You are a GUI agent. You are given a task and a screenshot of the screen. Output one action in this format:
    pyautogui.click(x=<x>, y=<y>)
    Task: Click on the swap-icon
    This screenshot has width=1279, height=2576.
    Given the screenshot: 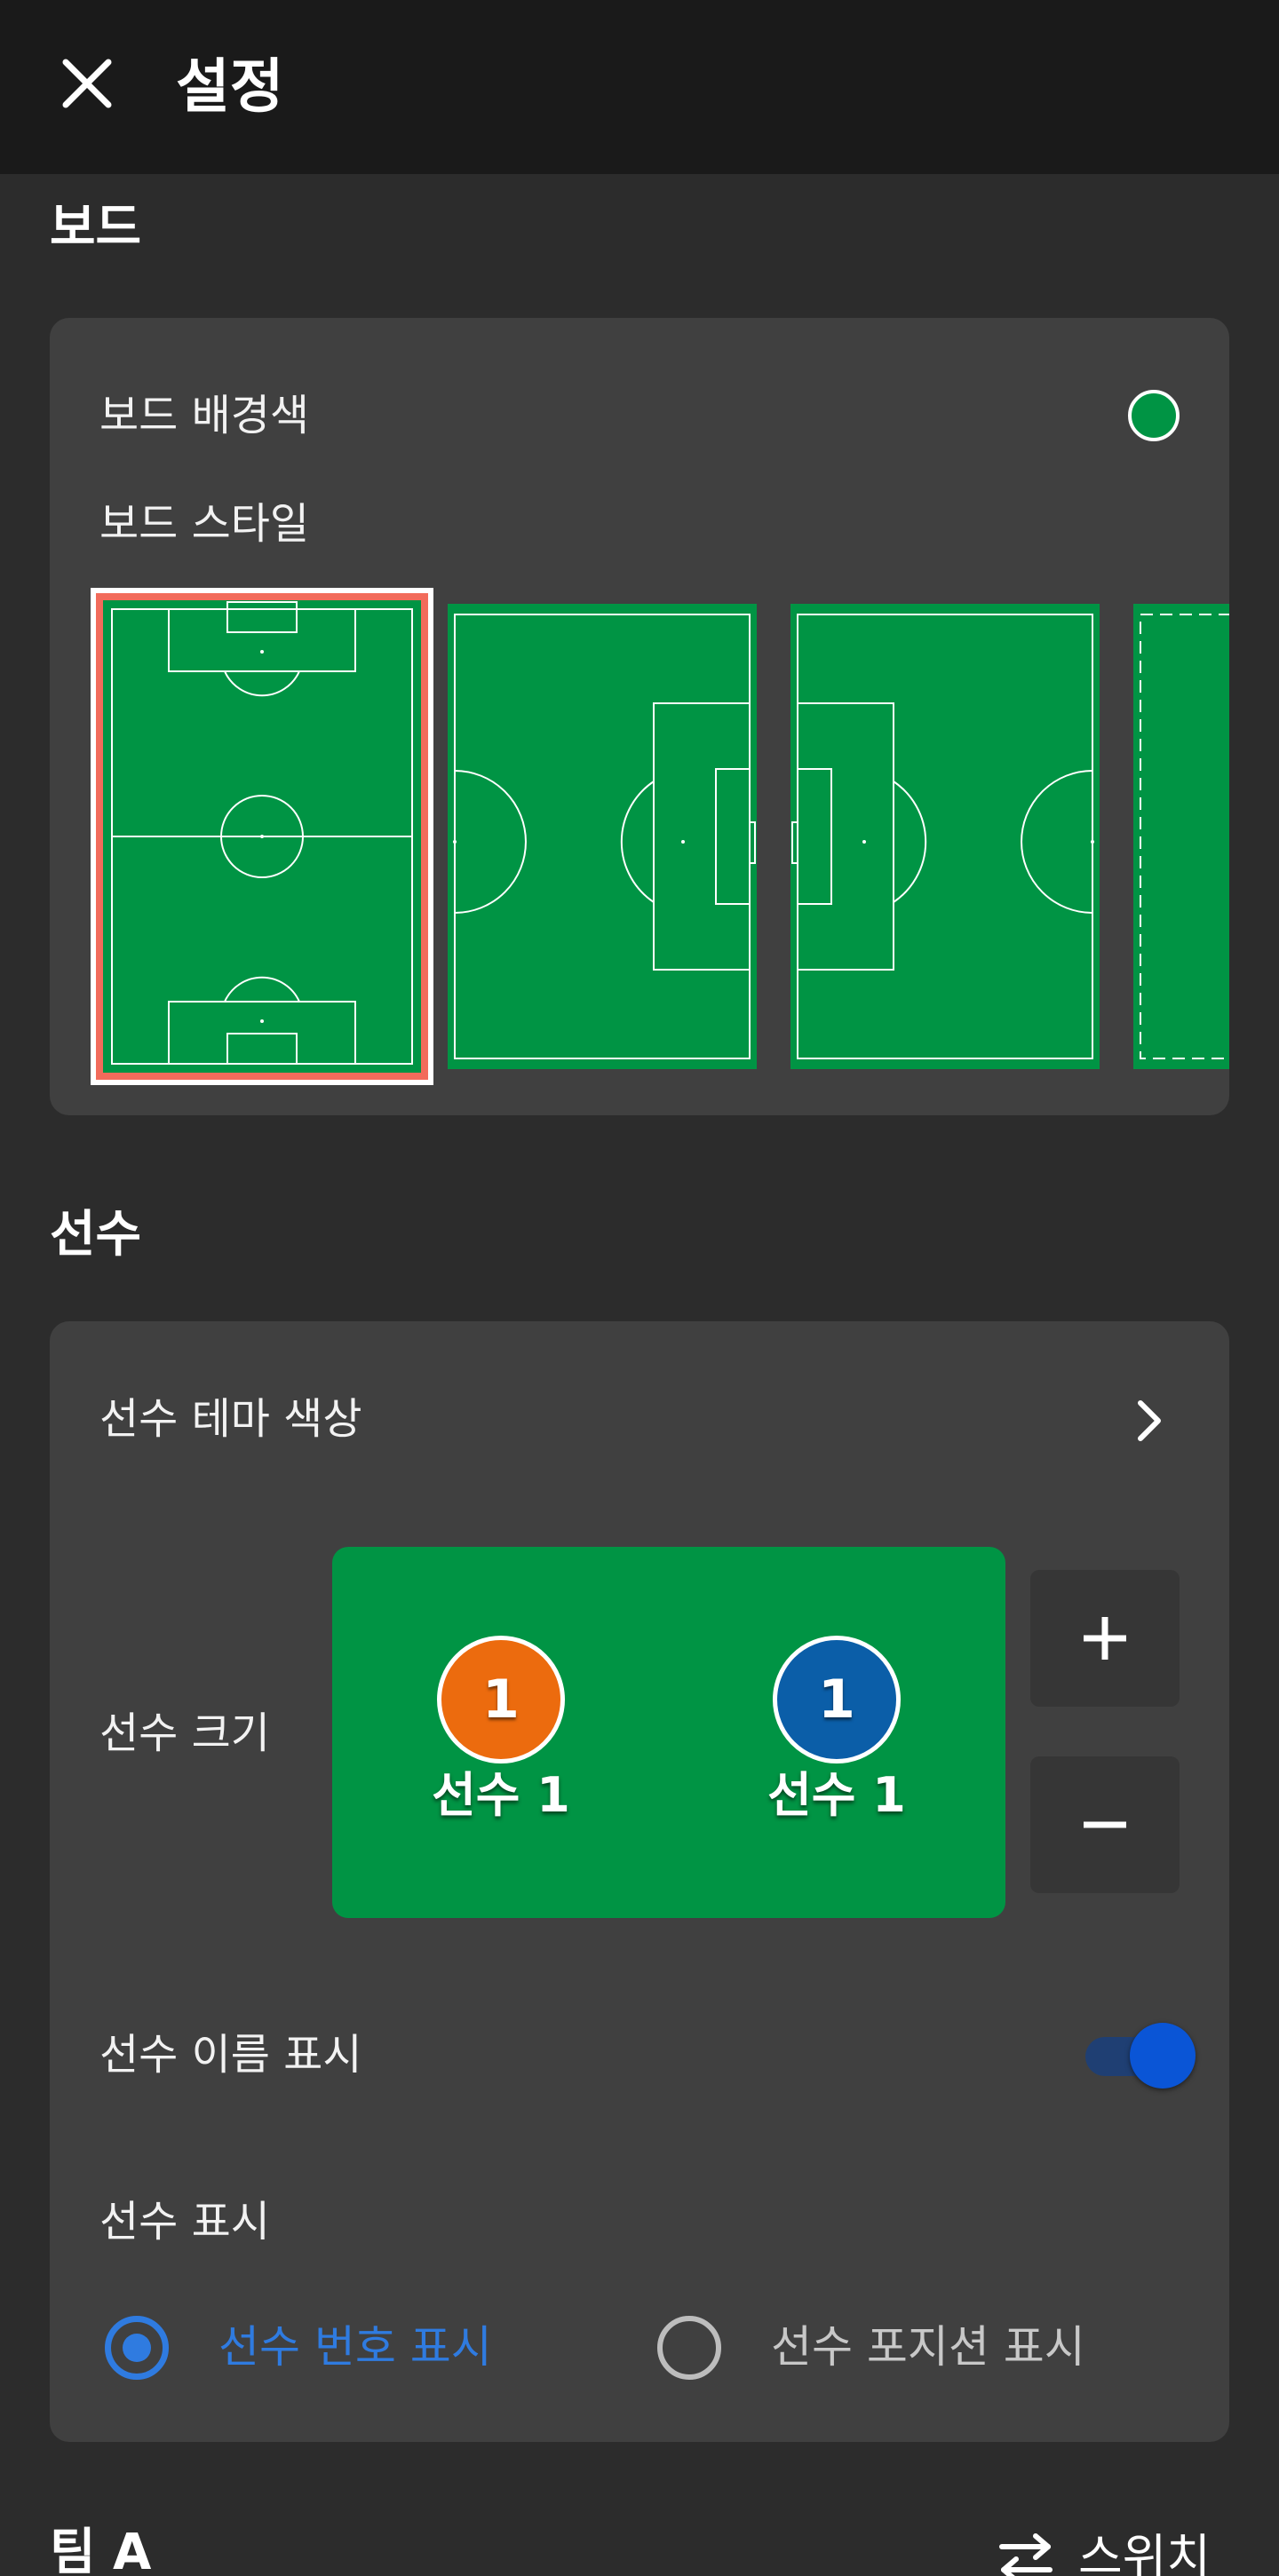 What is the action you would take?
    pyautogui.click(x=1026, y=2555)
    